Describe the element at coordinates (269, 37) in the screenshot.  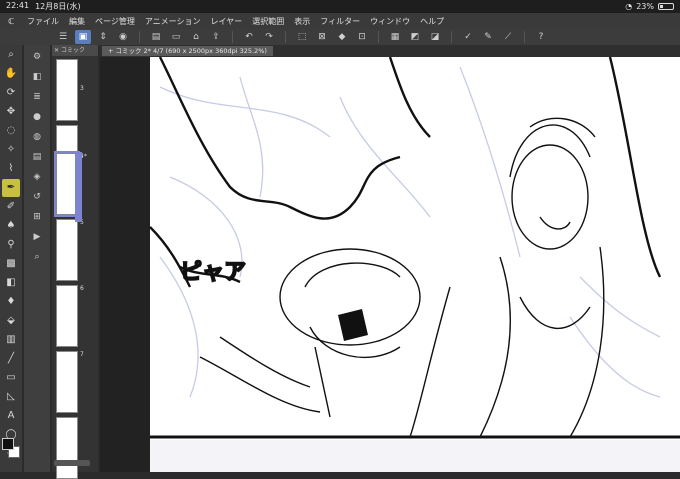
I see `redo-icon: ↷` at that location.